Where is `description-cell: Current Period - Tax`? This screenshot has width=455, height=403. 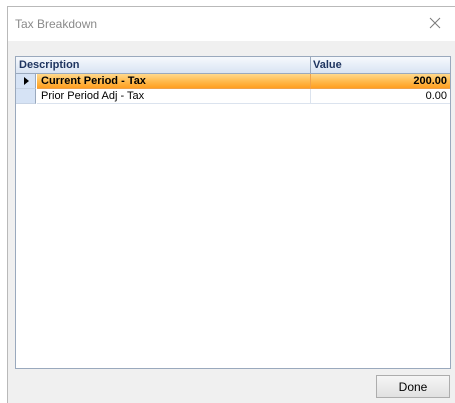
description-cell: Current Period - Tax is located at coordinates (174, 81).